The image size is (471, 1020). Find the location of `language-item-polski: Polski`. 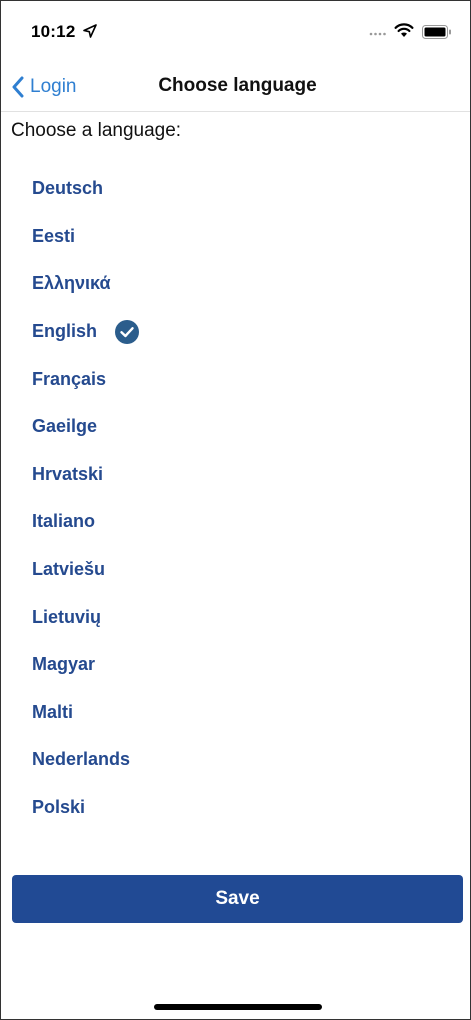

language-item-polski: Polski is located at coordinates (85, 808).